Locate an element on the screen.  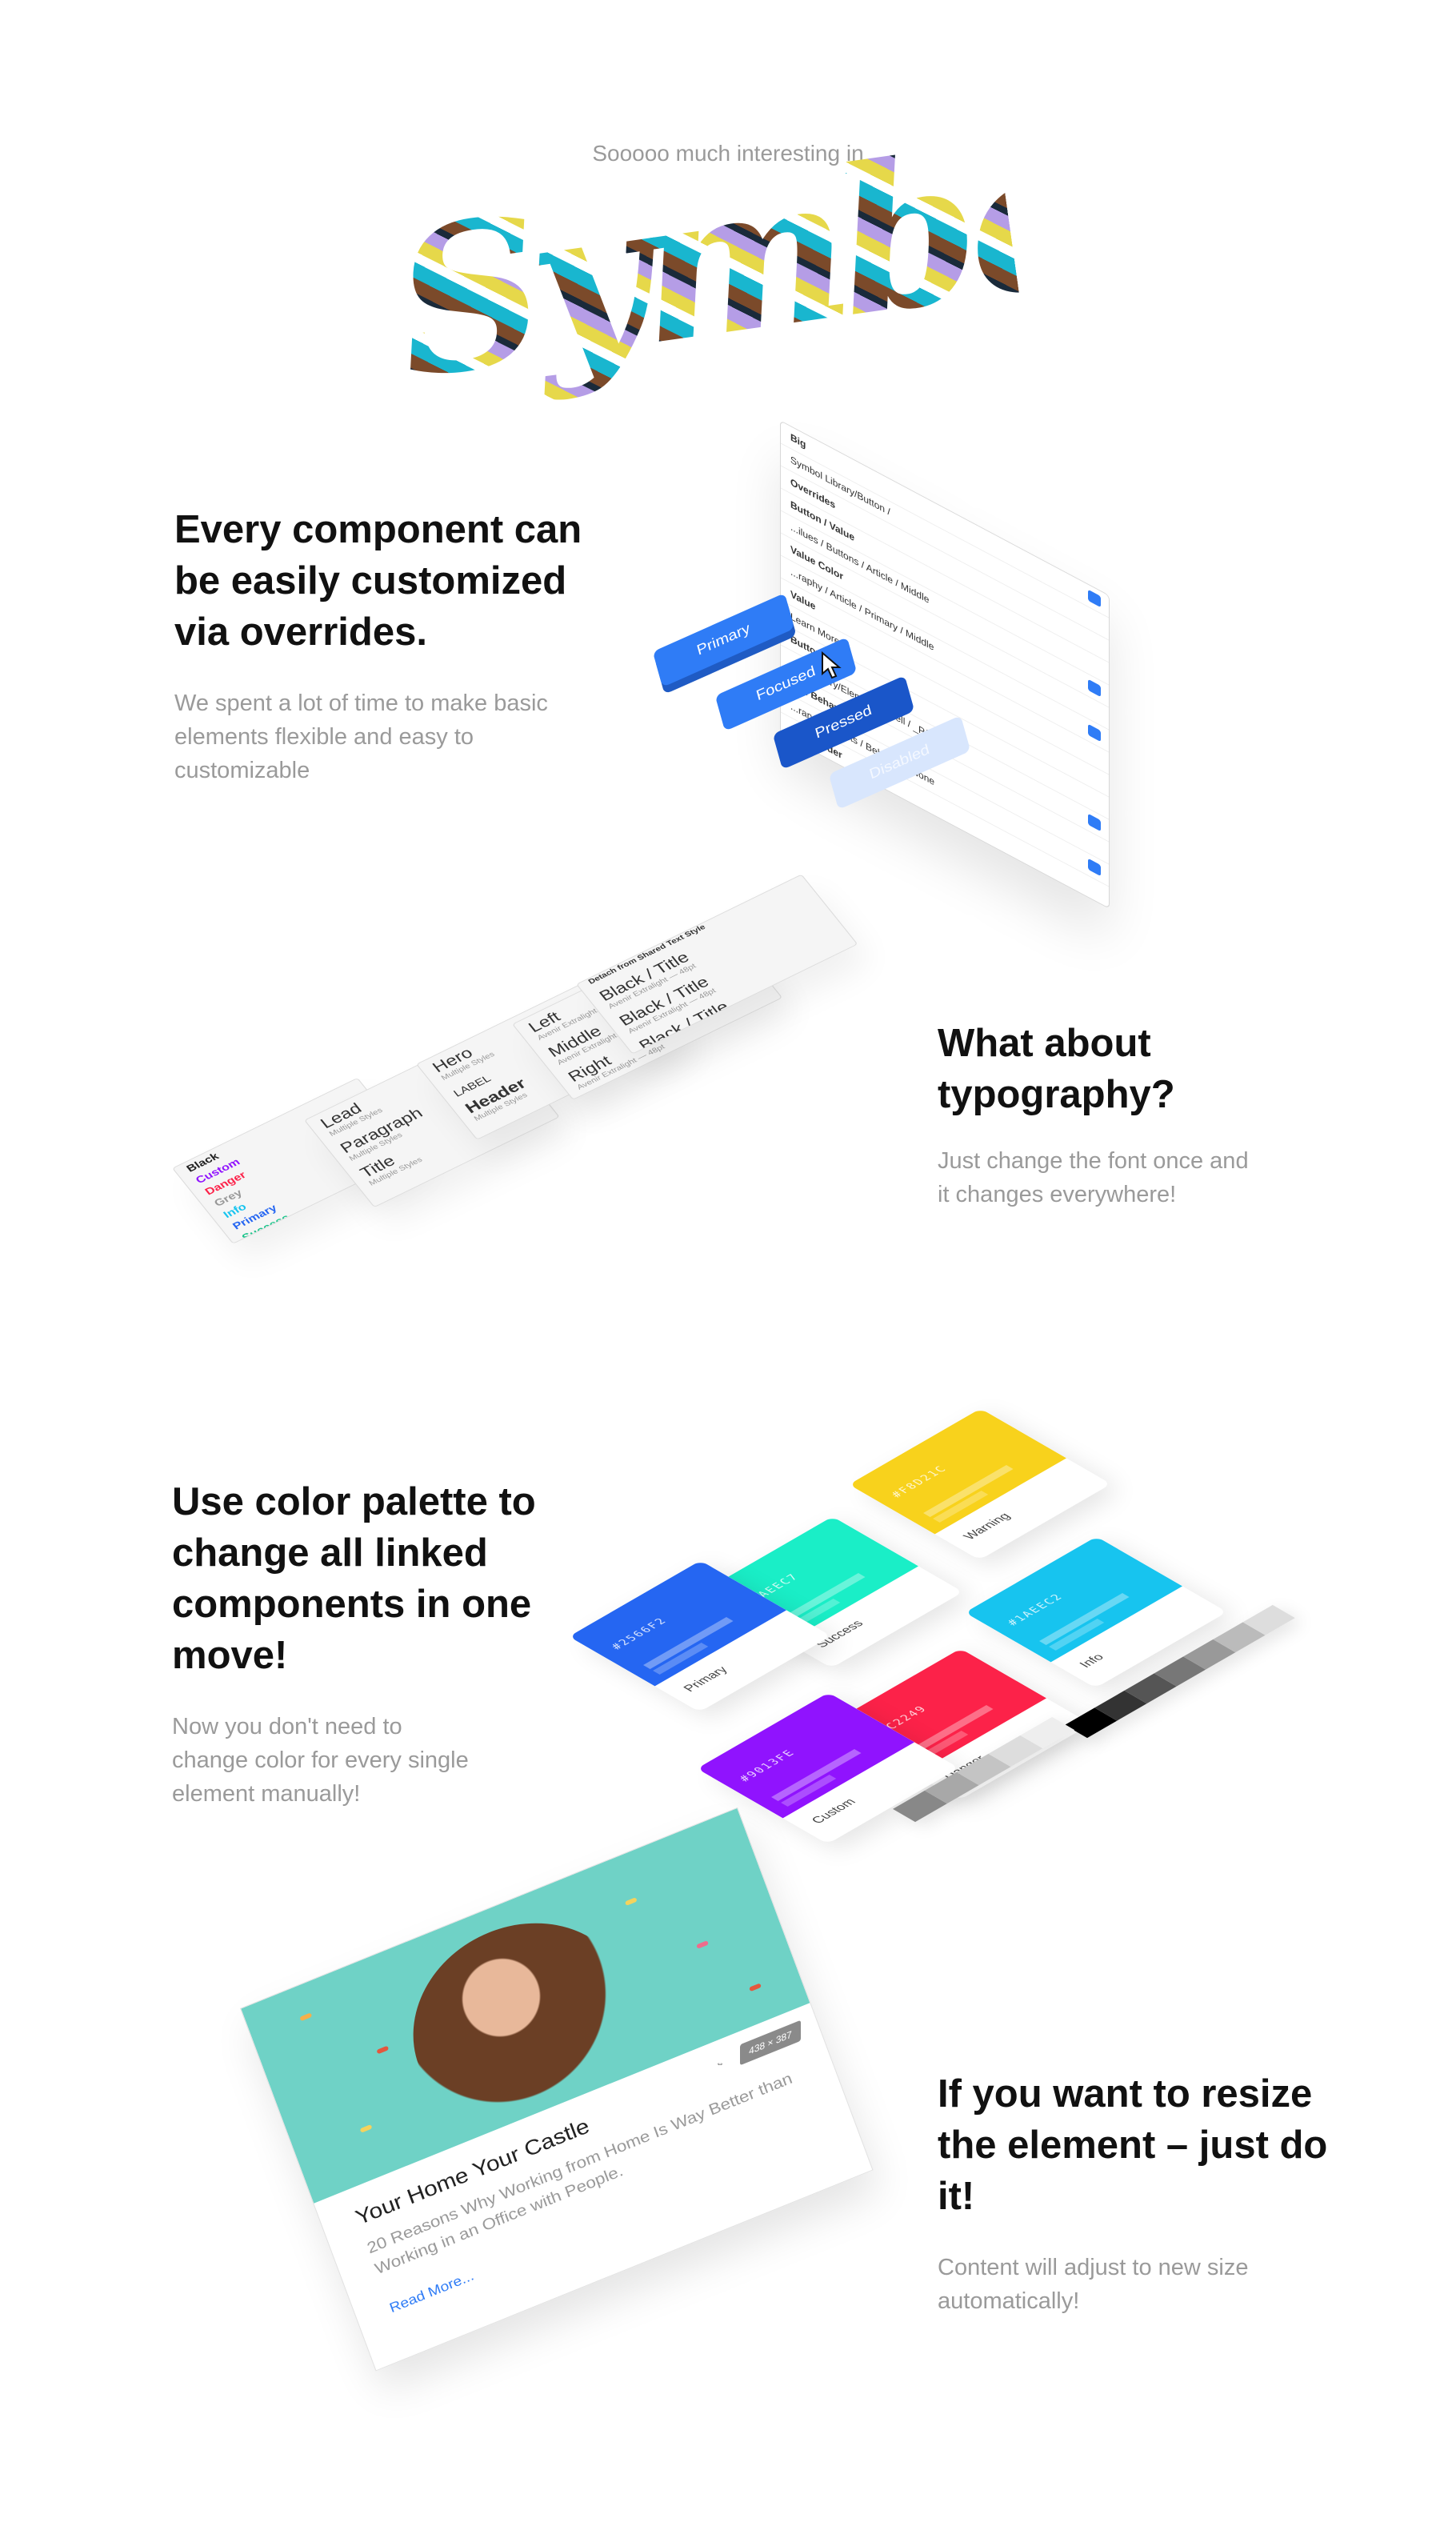
cursor-icon is located at coordinates (832, 665).